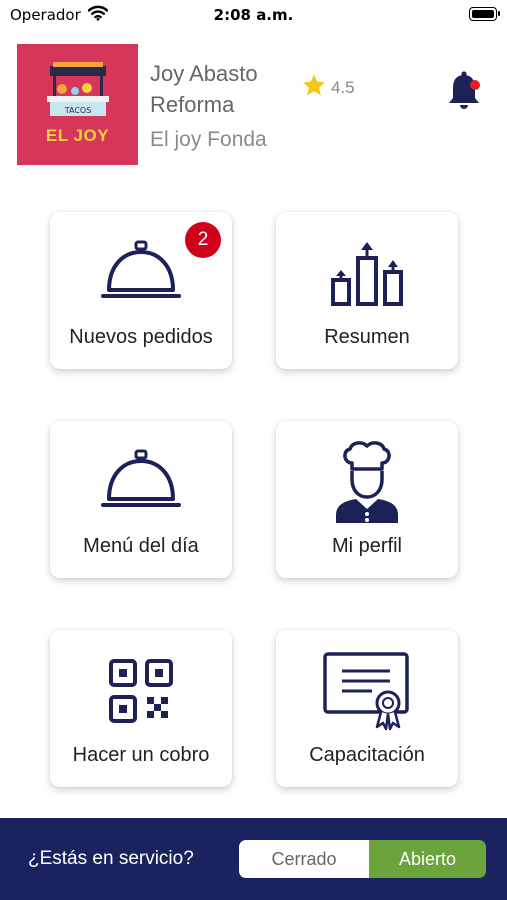 Image resolution: width=507 pixels, height=900 pixels. Describe the element at coordinates (141, 290) in the screenshot. I see `card-nuevos-pedidos: 2 Nuevos pedidos` at that location.